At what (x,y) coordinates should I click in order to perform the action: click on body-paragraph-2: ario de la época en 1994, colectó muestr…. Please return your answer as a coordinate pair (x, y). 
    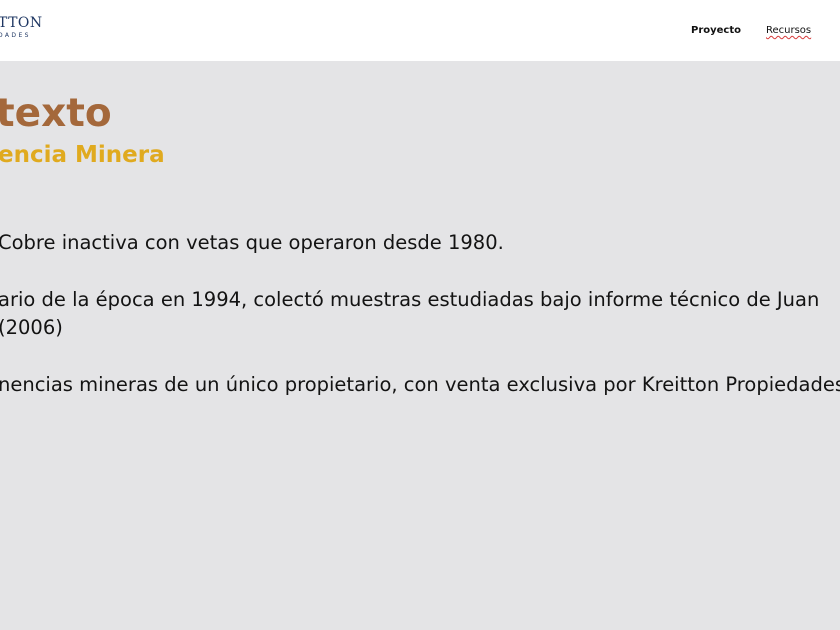
    Looking at the image, I should click on (409, 314).